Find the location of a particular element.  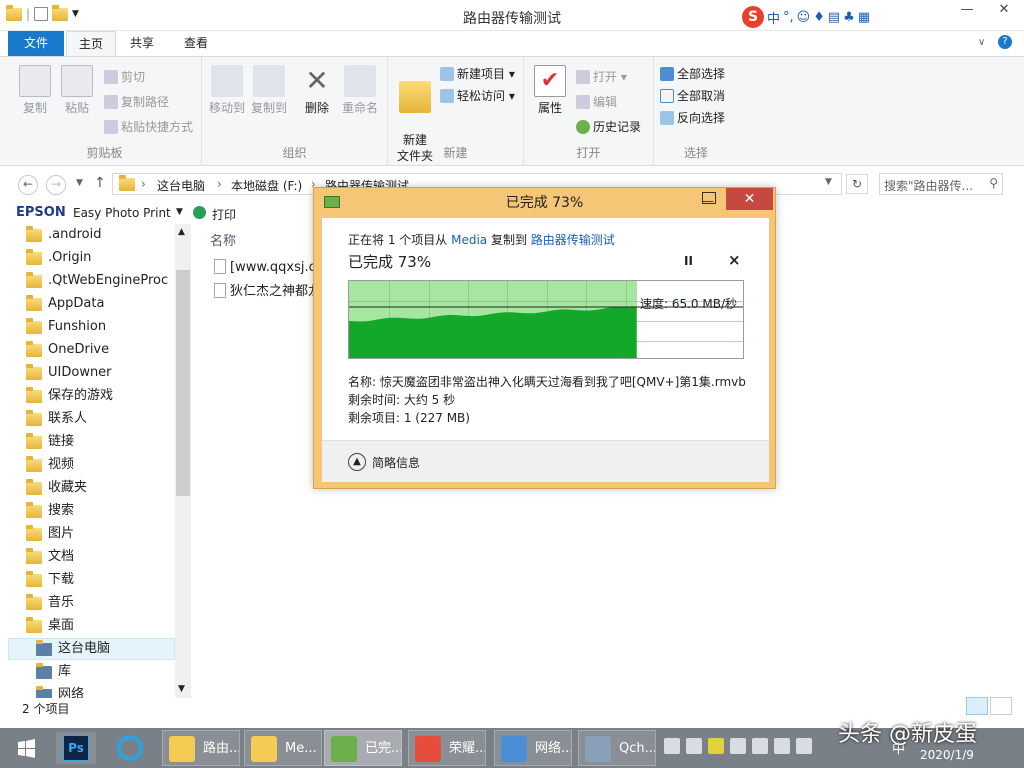

recent-chevron-icon: ▼ is located at coordinates (79, 183).